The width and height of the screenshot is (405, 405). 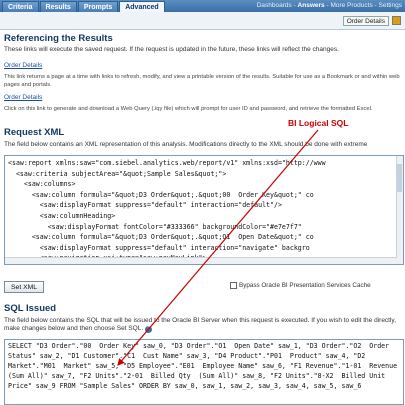 What do you see at coordinates (23, 65) in the screenshot?
I see `order-details-link: Order Details` at bounding box center [23, 65].